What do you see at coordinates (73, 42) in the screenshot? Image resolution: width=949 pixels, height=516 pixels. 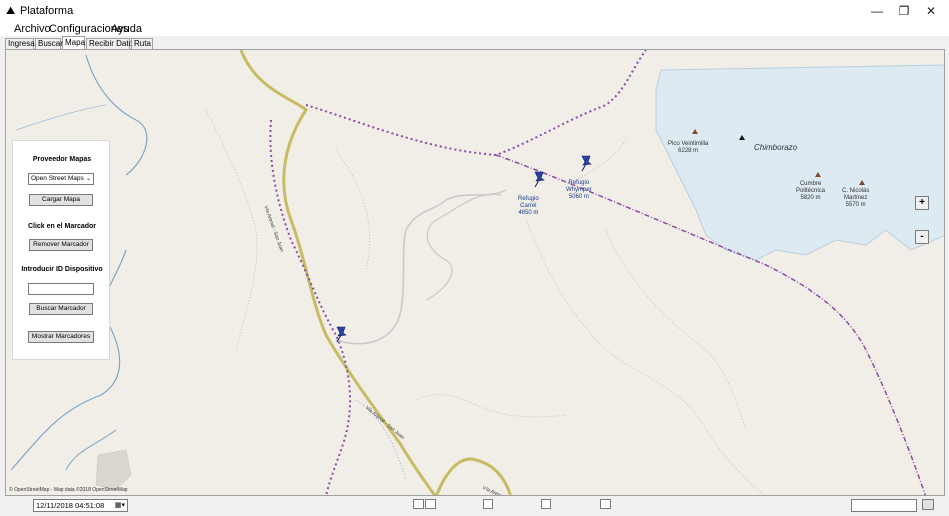 I see `tab-mapa: Mapa` at bounding box center [73, 42].